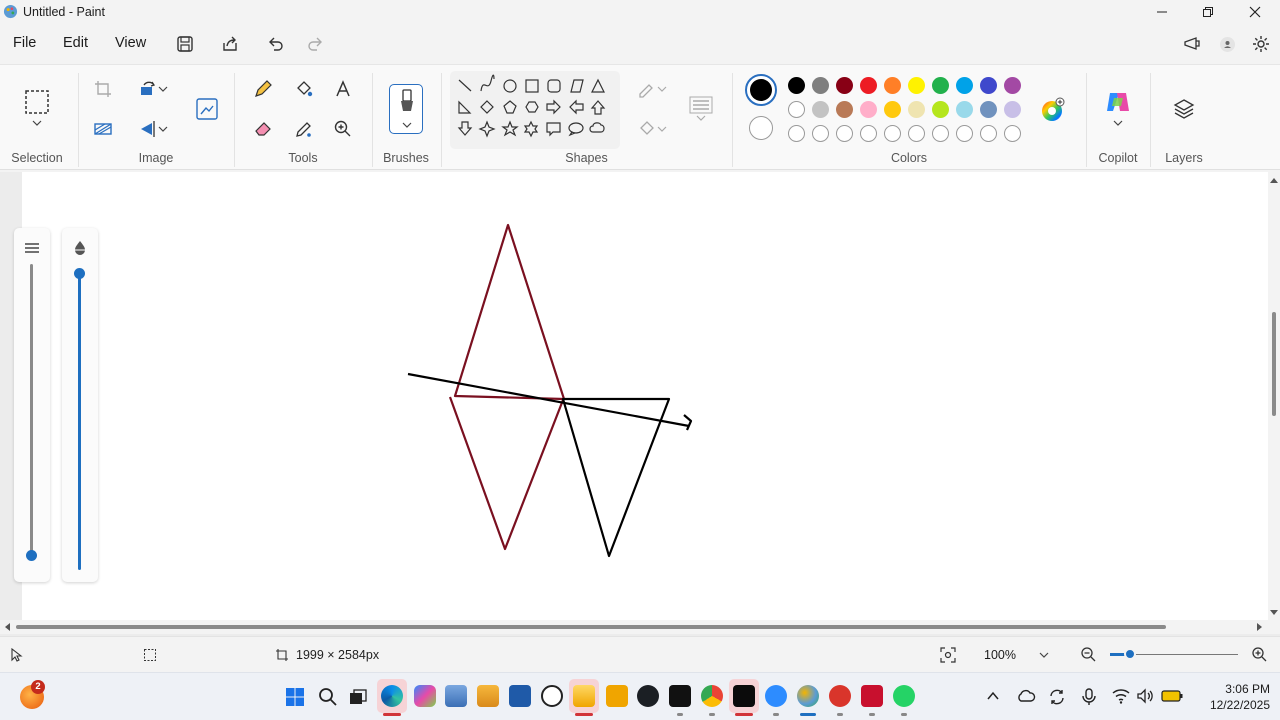 Image resolution: width=1280 pixels, height=720 pixels. Describe the element at coordinates (406, 109) in the screenshot. I see `brushes-button` at that location.